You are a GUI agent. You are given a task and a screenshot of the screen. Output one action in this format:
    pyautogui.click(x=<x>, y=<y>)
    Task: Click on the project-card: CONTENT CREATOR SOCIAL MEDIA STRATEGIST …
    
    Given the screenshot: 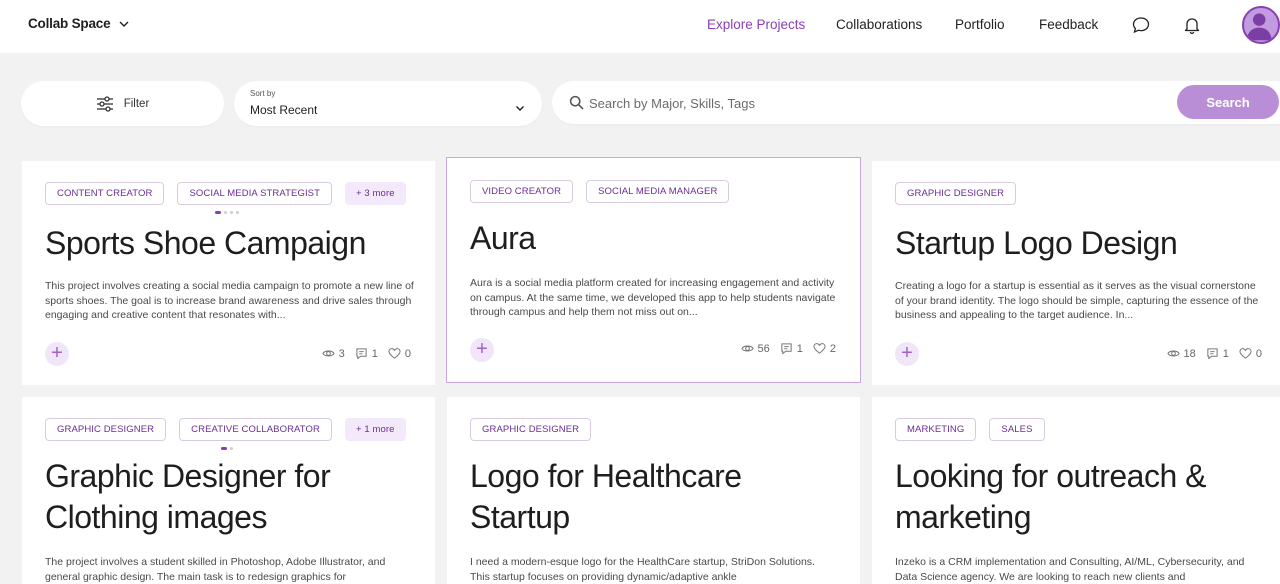 What is the action you would take?
    pyautogui.click(x=228, y=273)
    